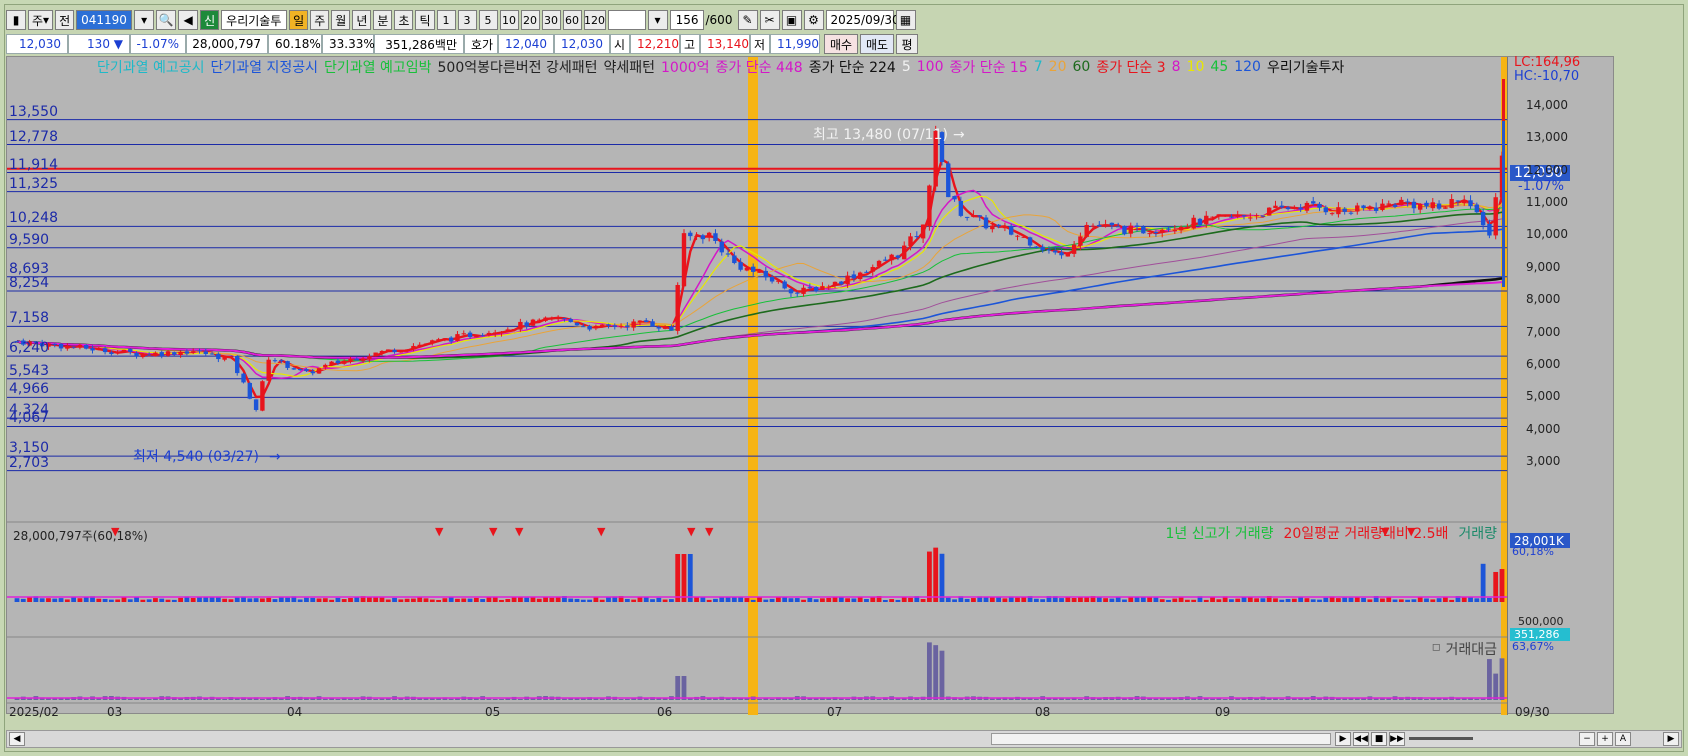  Describe the element at coordinates (862, 20) in the screenshot. I see `date-input: 2025/09/30` at that location.